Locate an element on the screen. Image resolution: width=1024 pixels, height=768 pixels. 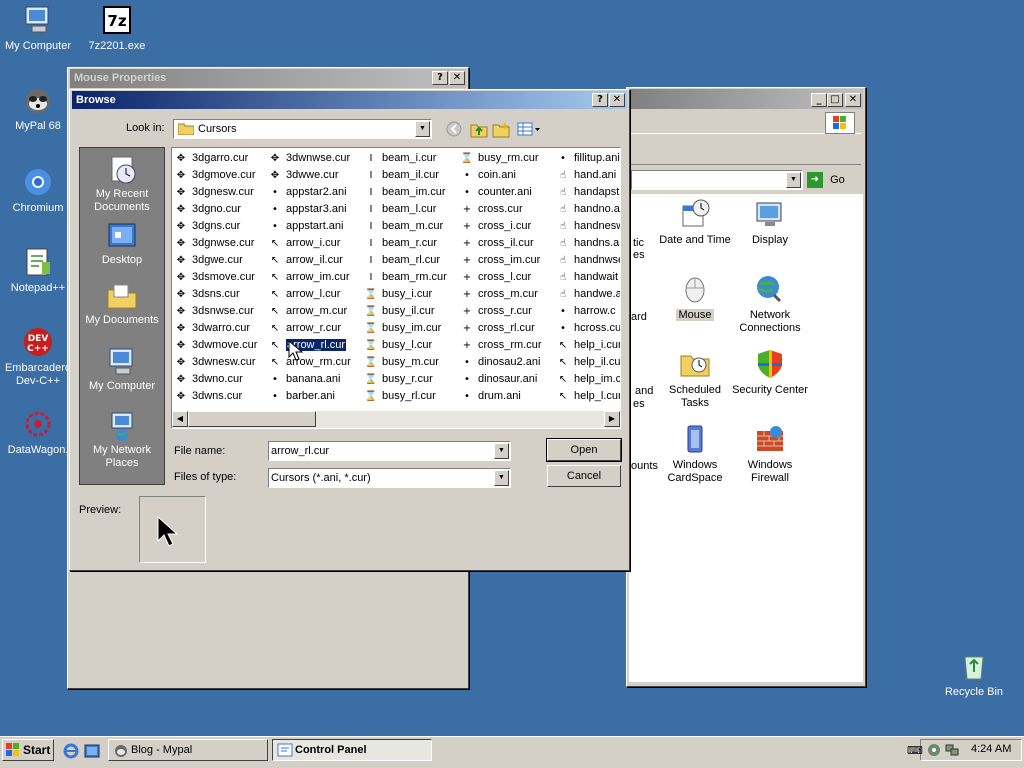
view-menu-icon is located at coordinates (529, 129).